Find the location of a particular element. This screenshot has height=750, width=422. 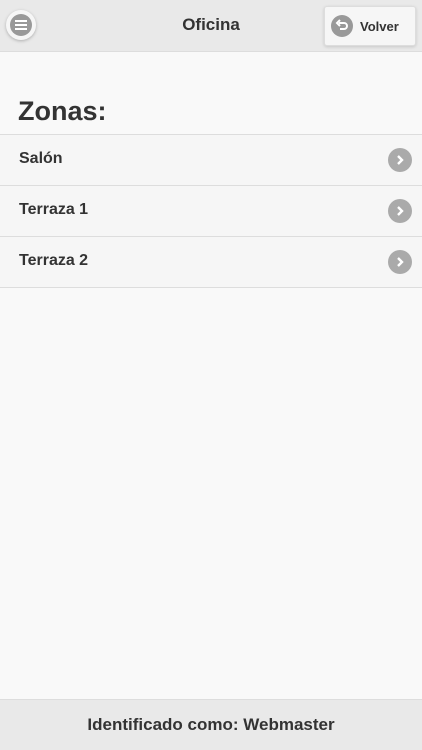

zone-item-label: Terraza 1 is located at coordinates (54, 209).